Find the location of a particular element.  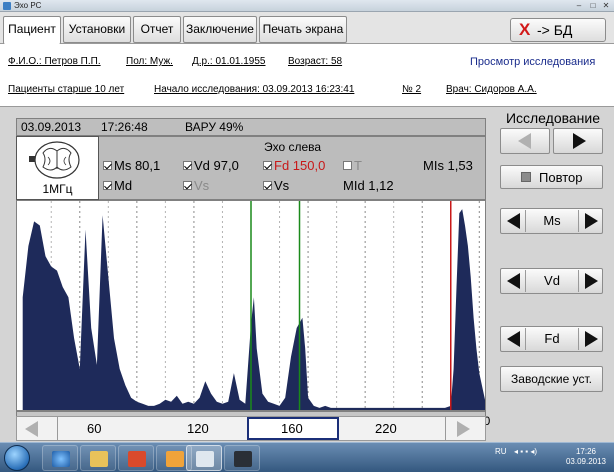

status-bar: 03.09.2013 17:26:48 ВАРУ 49% is located at coordinates (251, 127).